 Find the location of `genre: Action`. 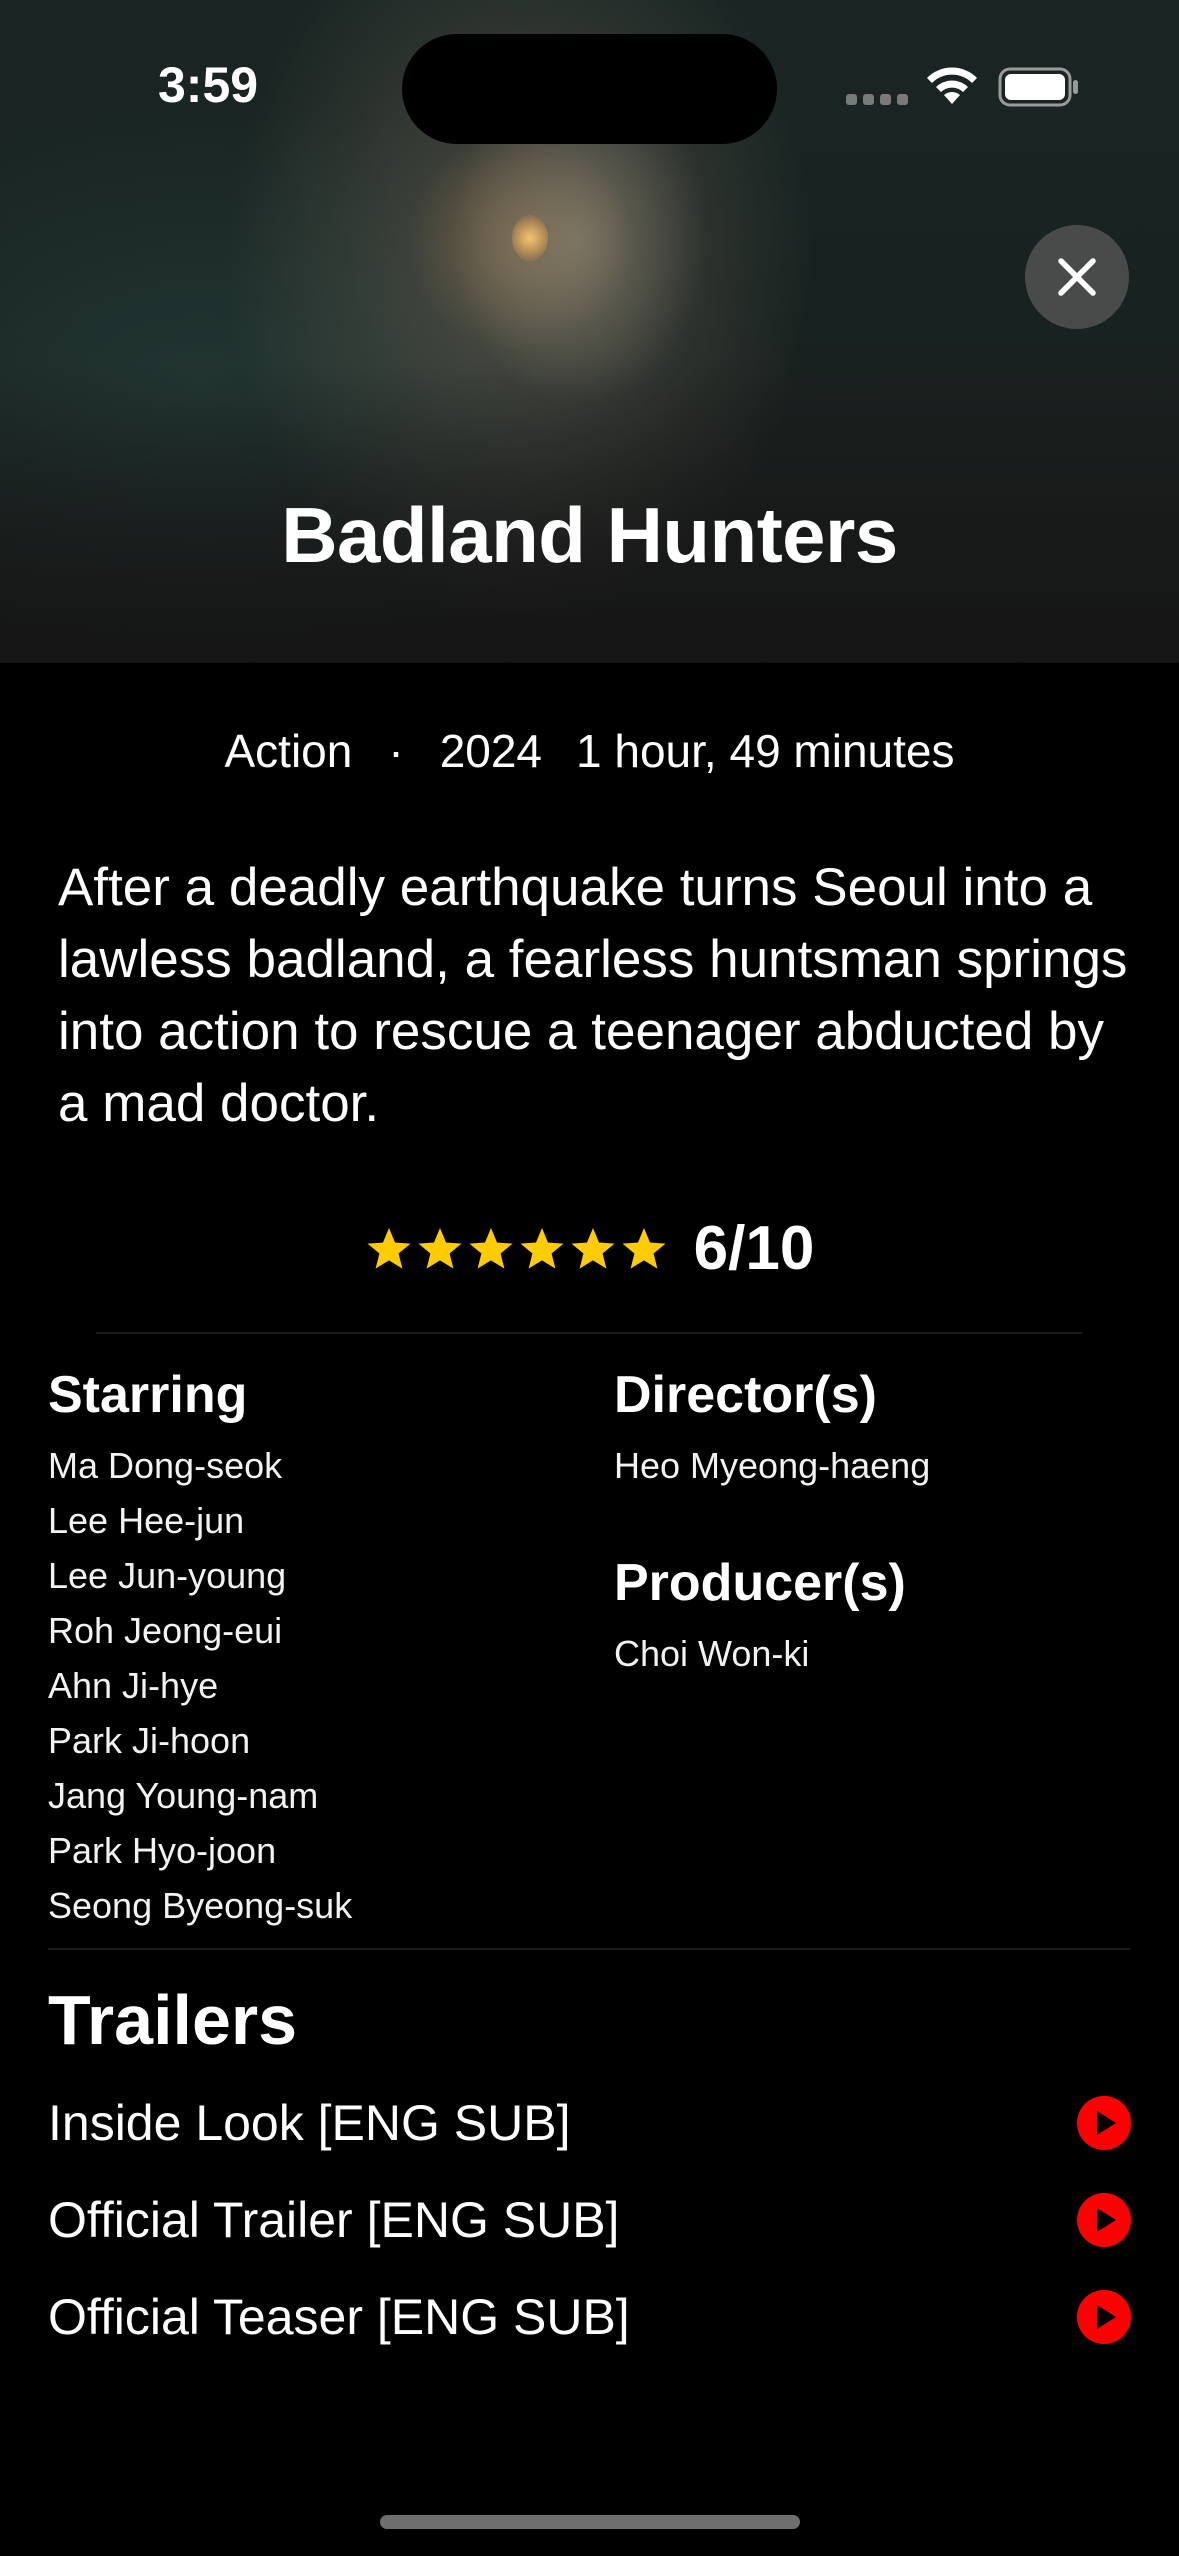

genre: Action is located at coordinates (288, 751).